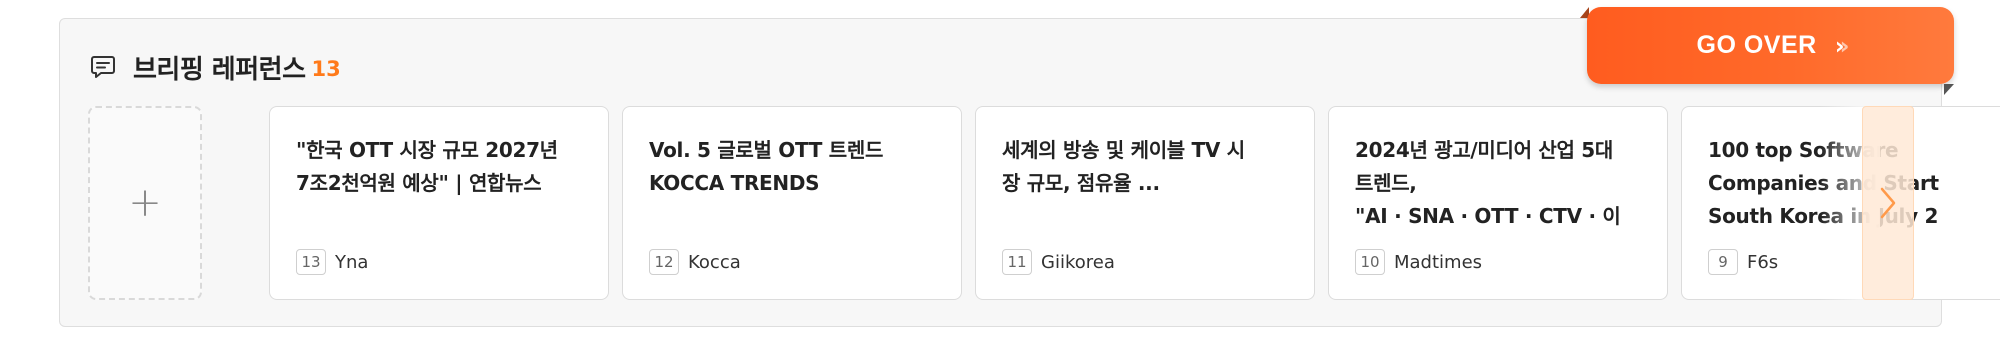 This screenshot has width=2000, height=350. Describe the element at coordinates (1803, 150) in the screenshot. I see `reference-card-title-line: 100 top Software` at that location.